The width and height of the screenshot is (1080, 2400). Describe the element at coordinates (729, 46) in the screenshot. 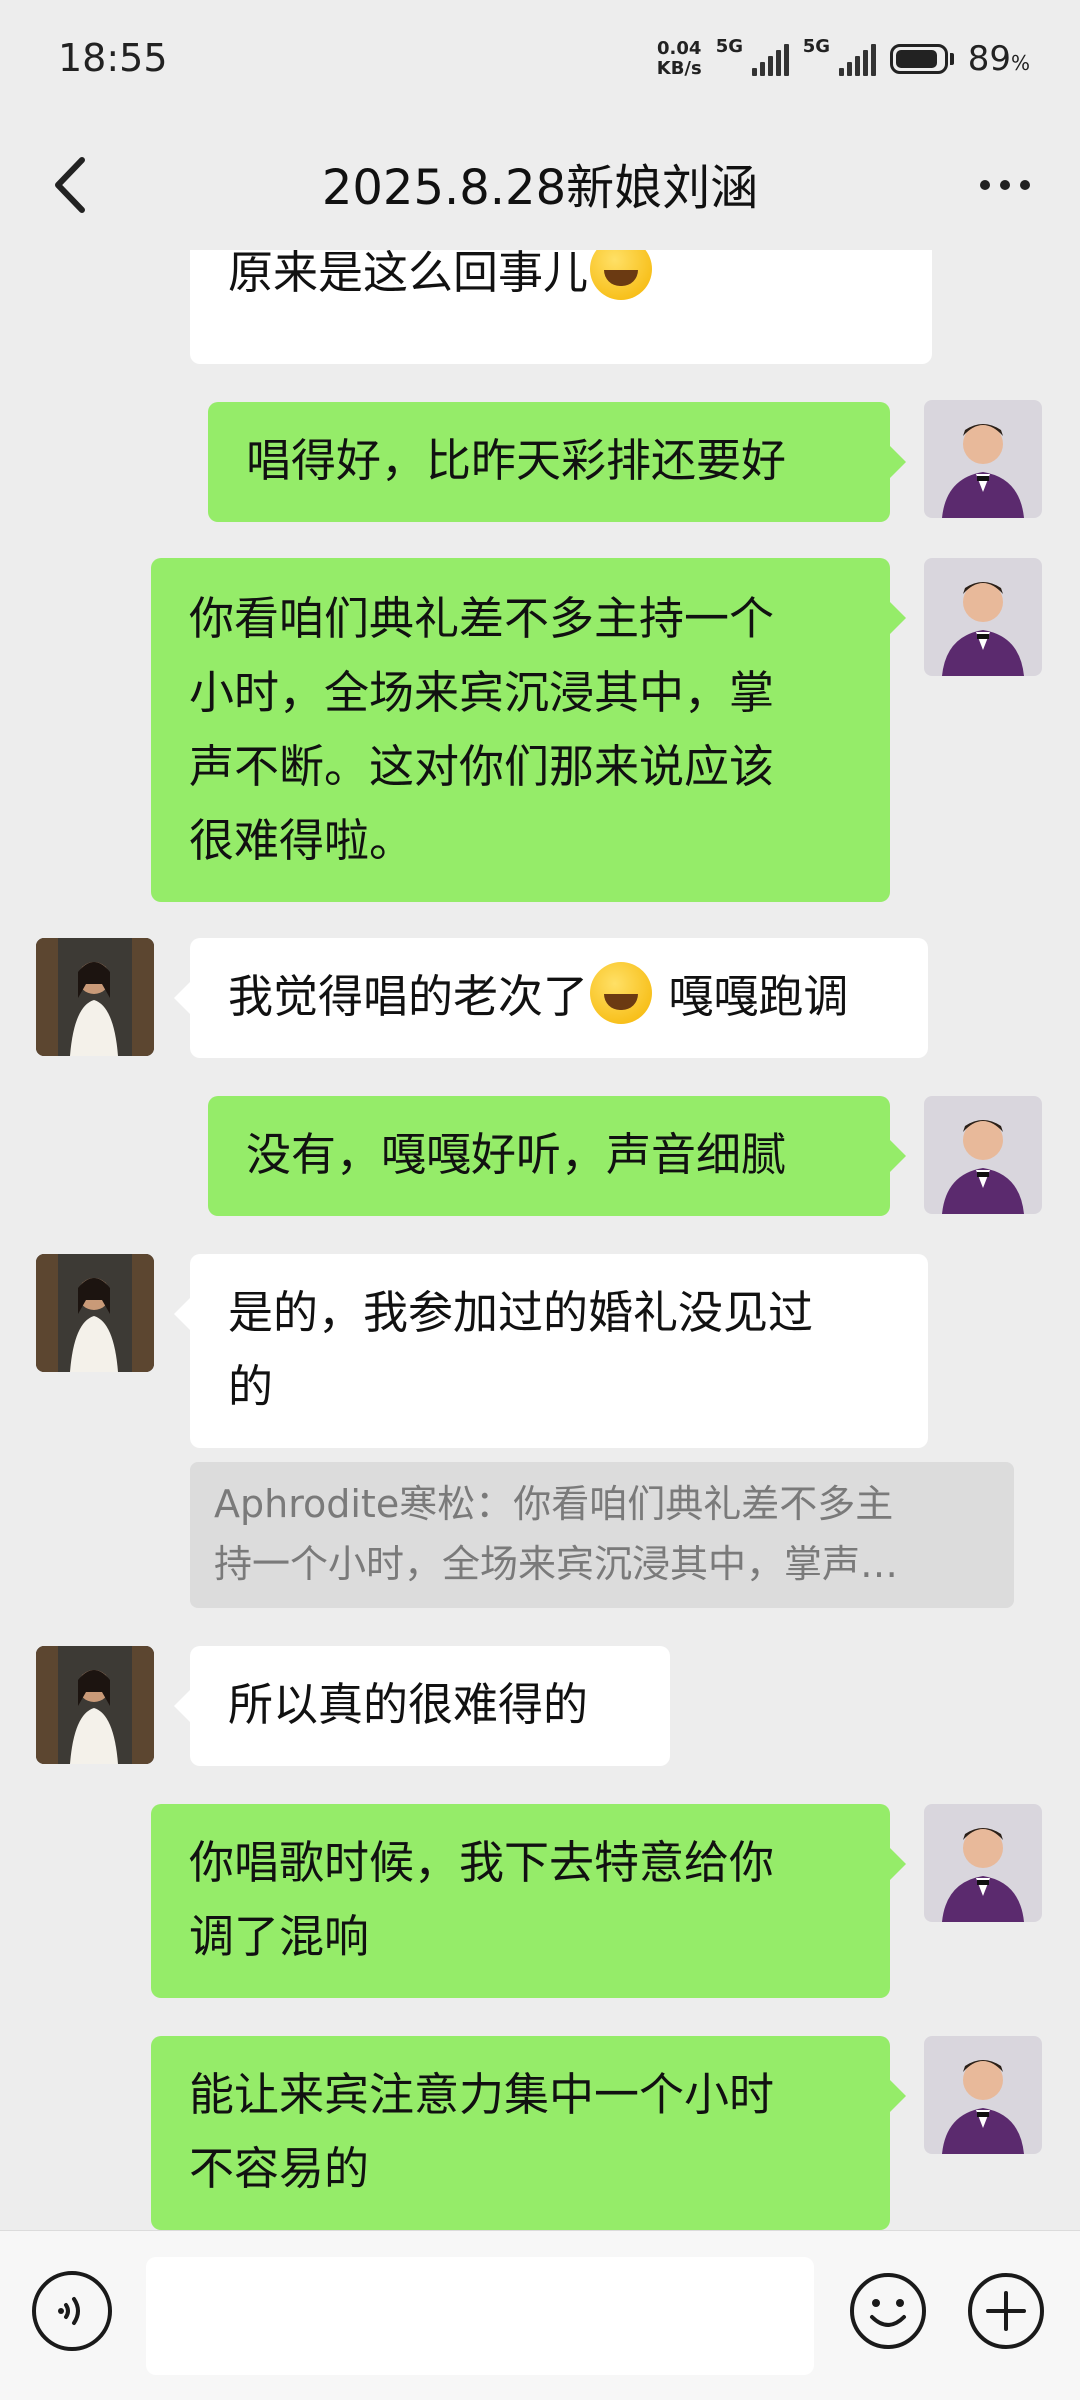

I see `sim1-label: 5G` at that location.